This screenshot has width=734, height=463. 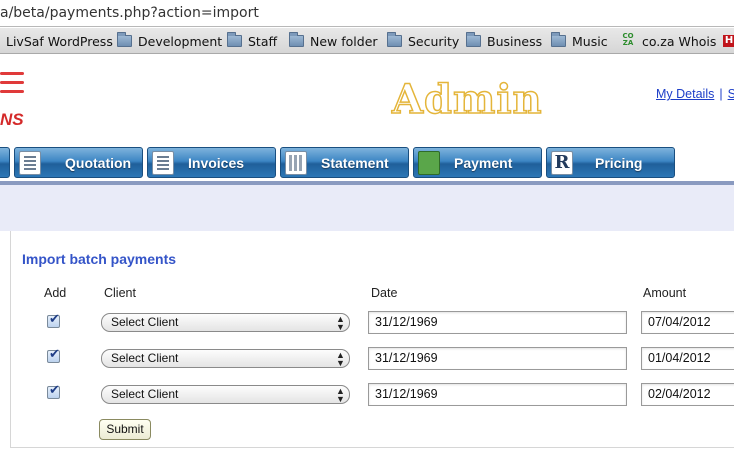 I want to click on url-text: a/beta/payments.php?action=import, so click(x=129, y=13).